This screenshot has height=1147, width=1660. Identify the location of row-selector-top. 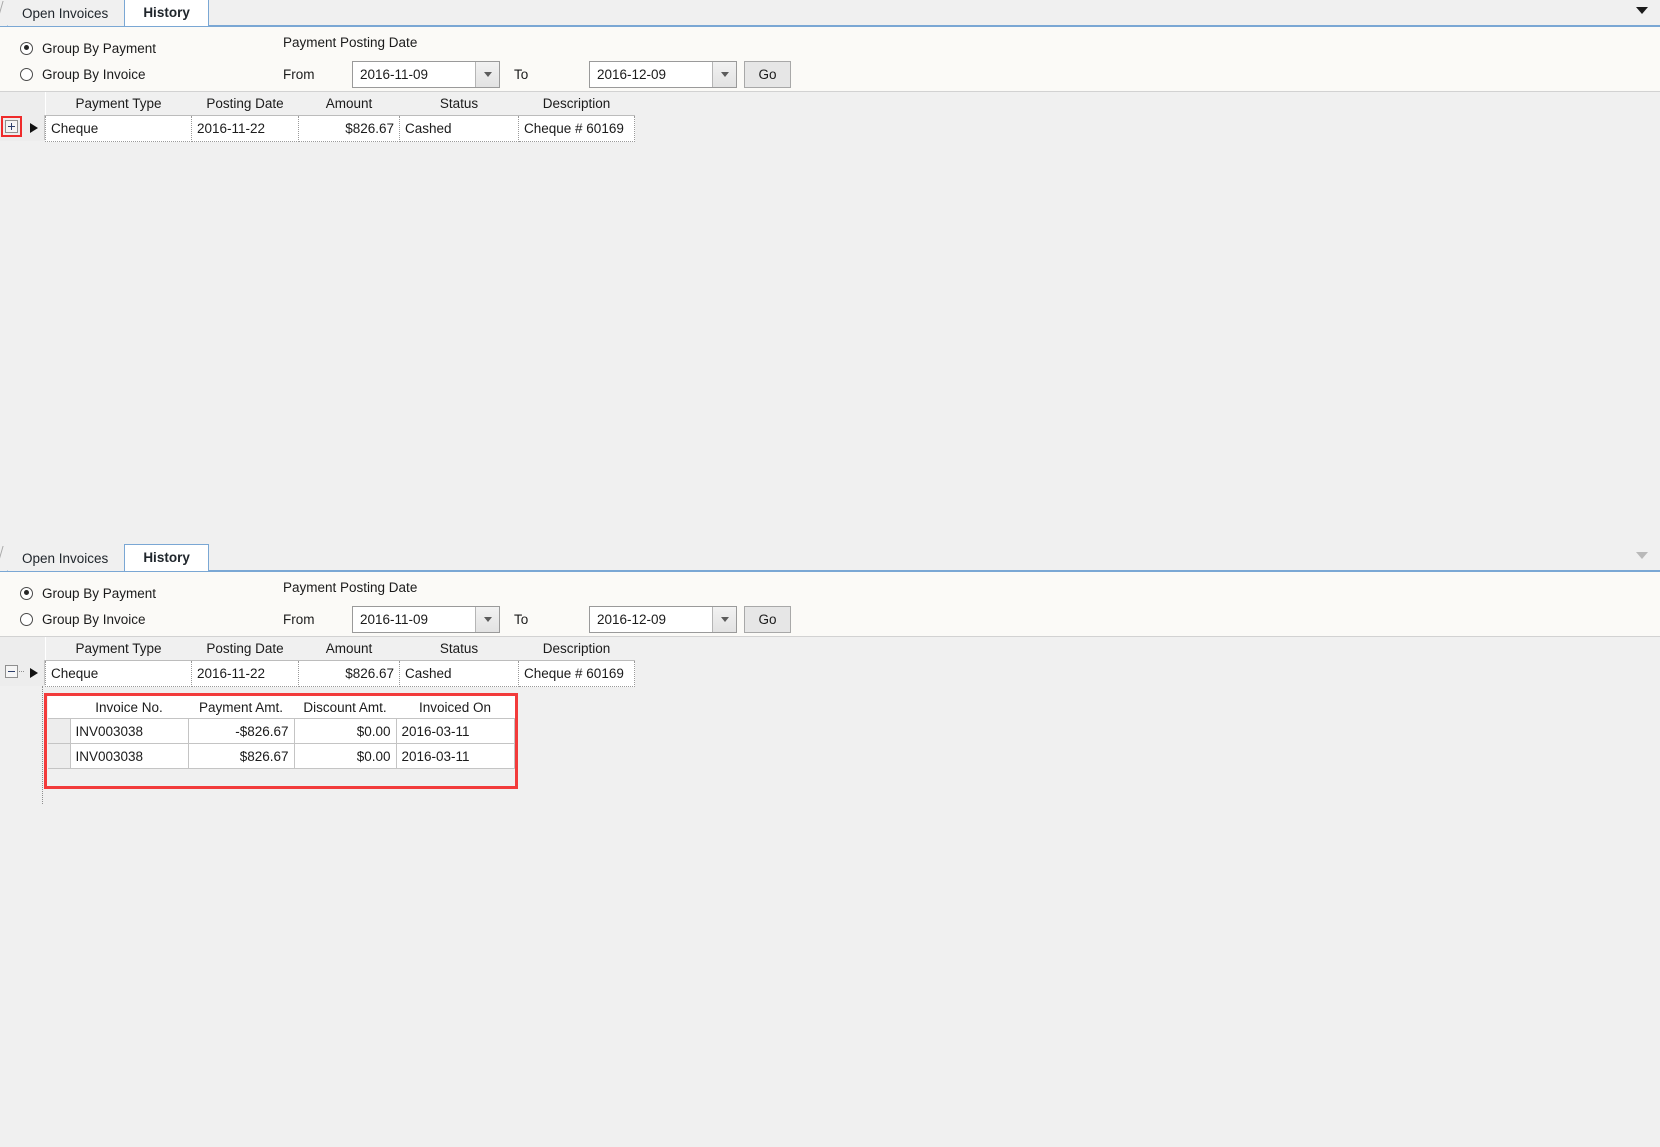
(34, 127).